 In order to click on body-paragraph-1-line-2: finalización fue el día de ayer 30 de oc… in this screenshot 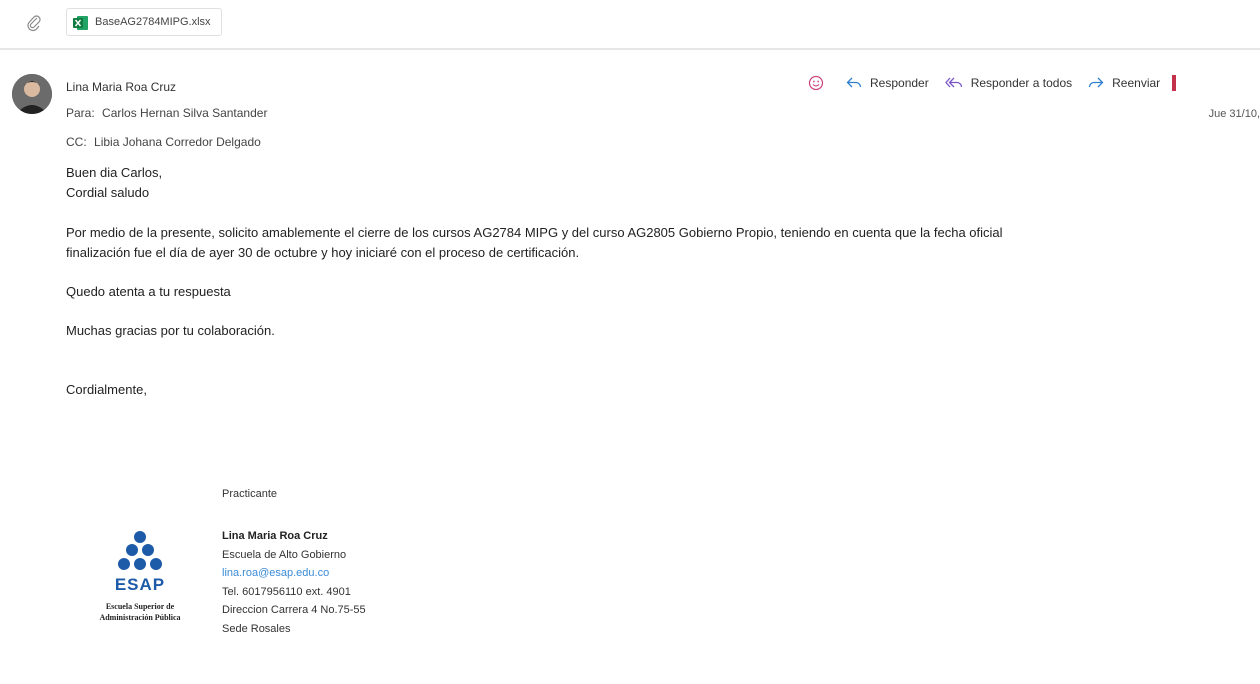, I will do `click(323, 252)`.